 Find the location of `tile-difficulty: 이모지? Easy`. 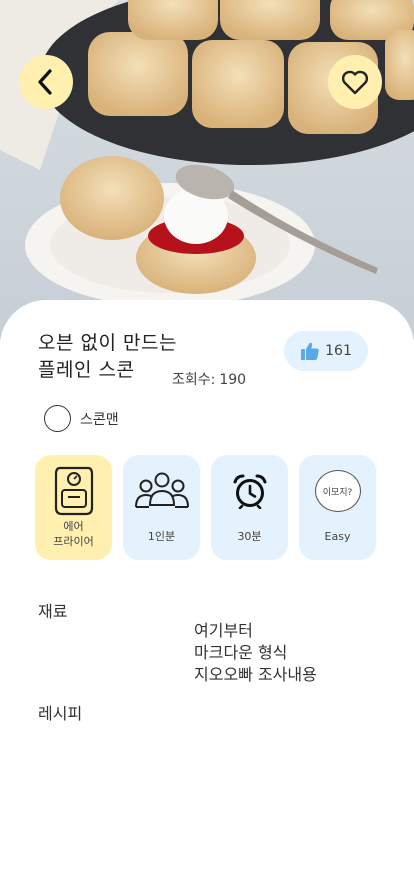

tile-difficulty: 이모지? Easy is located at coordinates (337, 507).